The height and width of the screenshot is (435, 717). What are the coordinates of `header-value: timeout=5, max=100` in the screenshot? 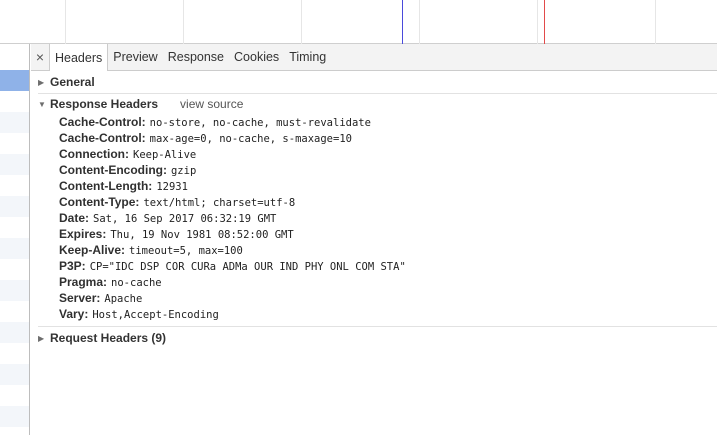 It's located at (186, 251).